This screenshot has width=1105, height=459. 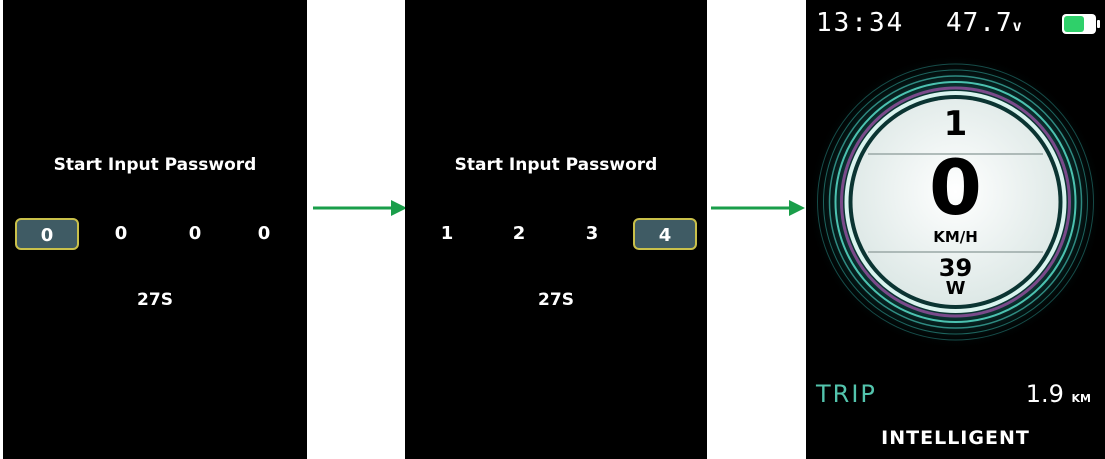 What do you see at coordinates (447, 234) in the screenshot?
I see `password-digit-1: 1` at bounding box center [447, 234].